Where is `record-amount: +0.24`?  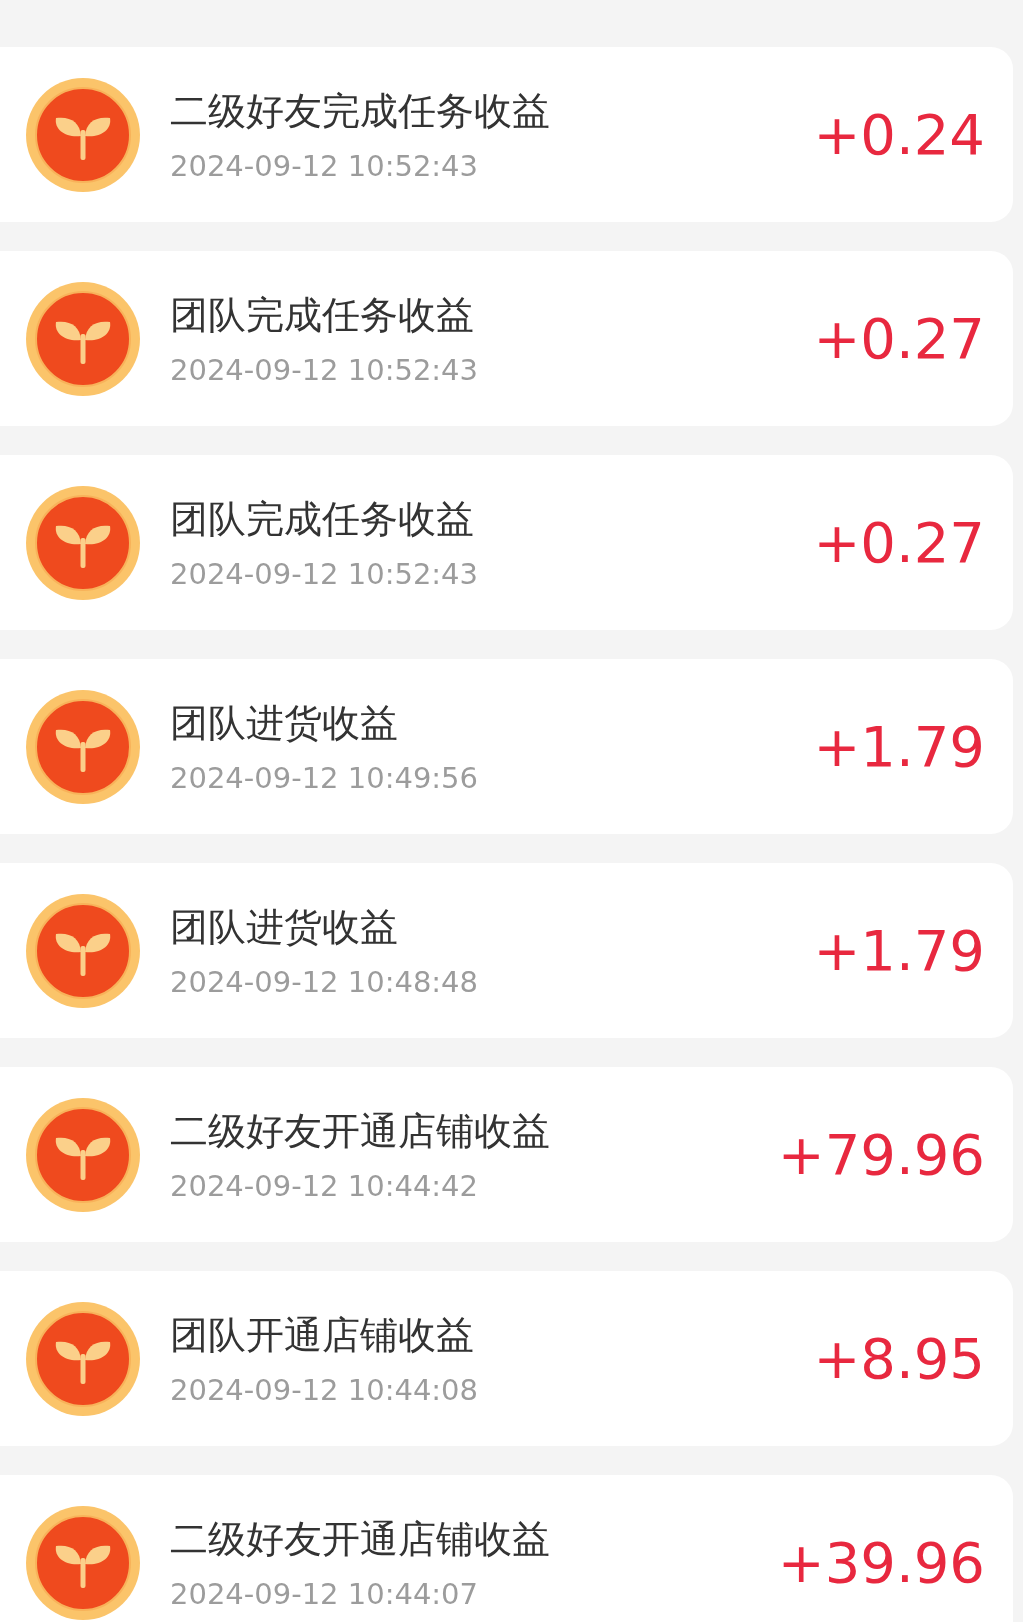 record-amount: +0.24 is located at coordinates (899, 134).